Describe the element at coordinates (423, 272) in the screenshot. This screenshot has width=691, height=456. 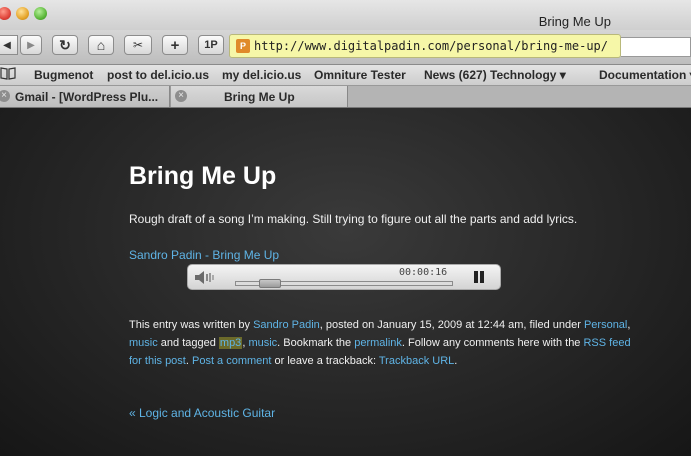
I see `playback-time: 00:00:16` at that location.